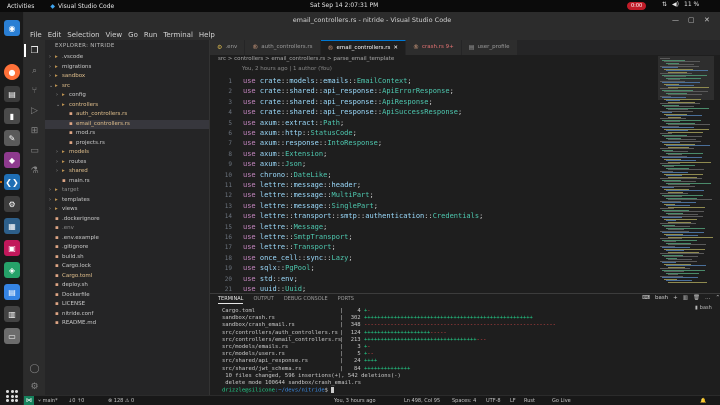 The width and height of the screenshot is (720, 405). What do you see at coordinates (344, 5) in the screenshot?
I see `clock: Sat Sep 14 2:07:31 PM` at bounding box center [344, 5].